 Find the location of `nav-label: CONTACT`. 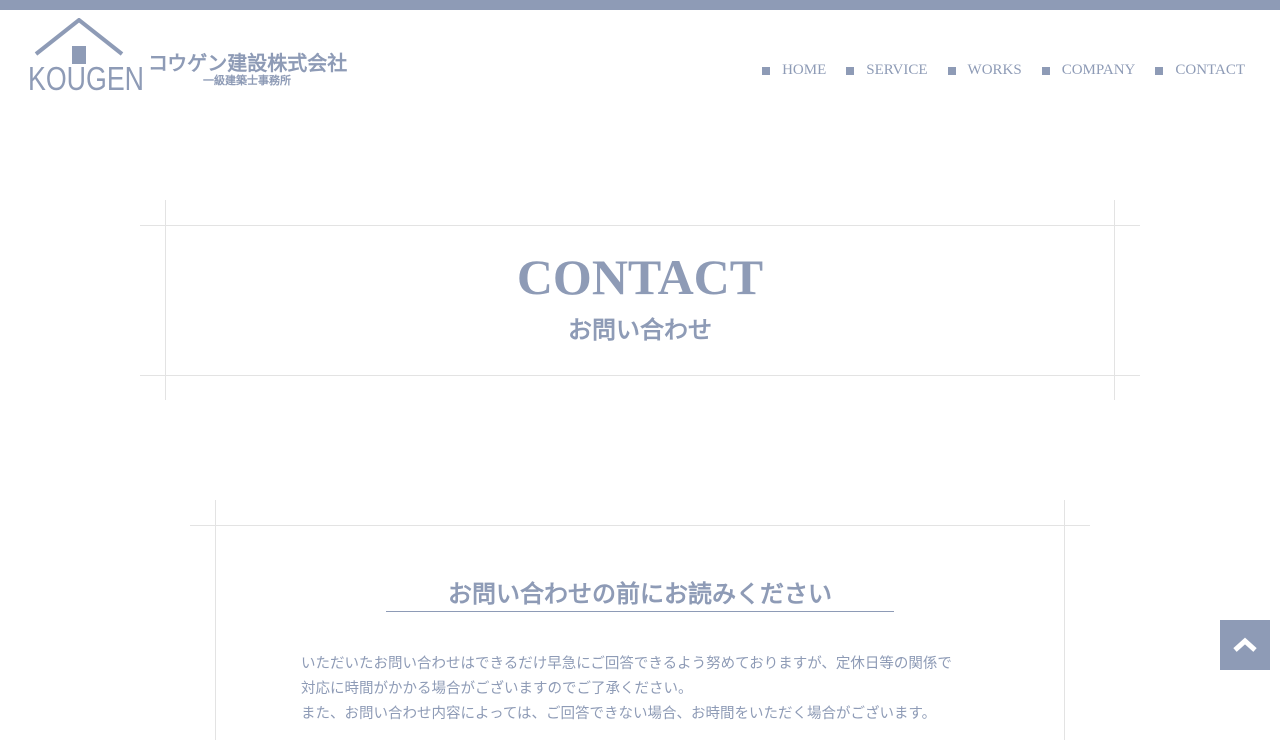

nav-label: CONTACT is located at coordinates (1210, 70).